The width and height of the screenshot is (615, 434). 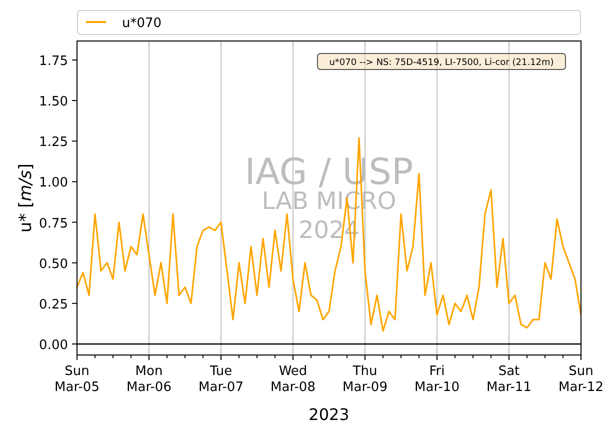 What do you see at coordinates (53, 345) in the screenshot?
I see `y-tick-label: 0.00` at bounding box center [53, 345].